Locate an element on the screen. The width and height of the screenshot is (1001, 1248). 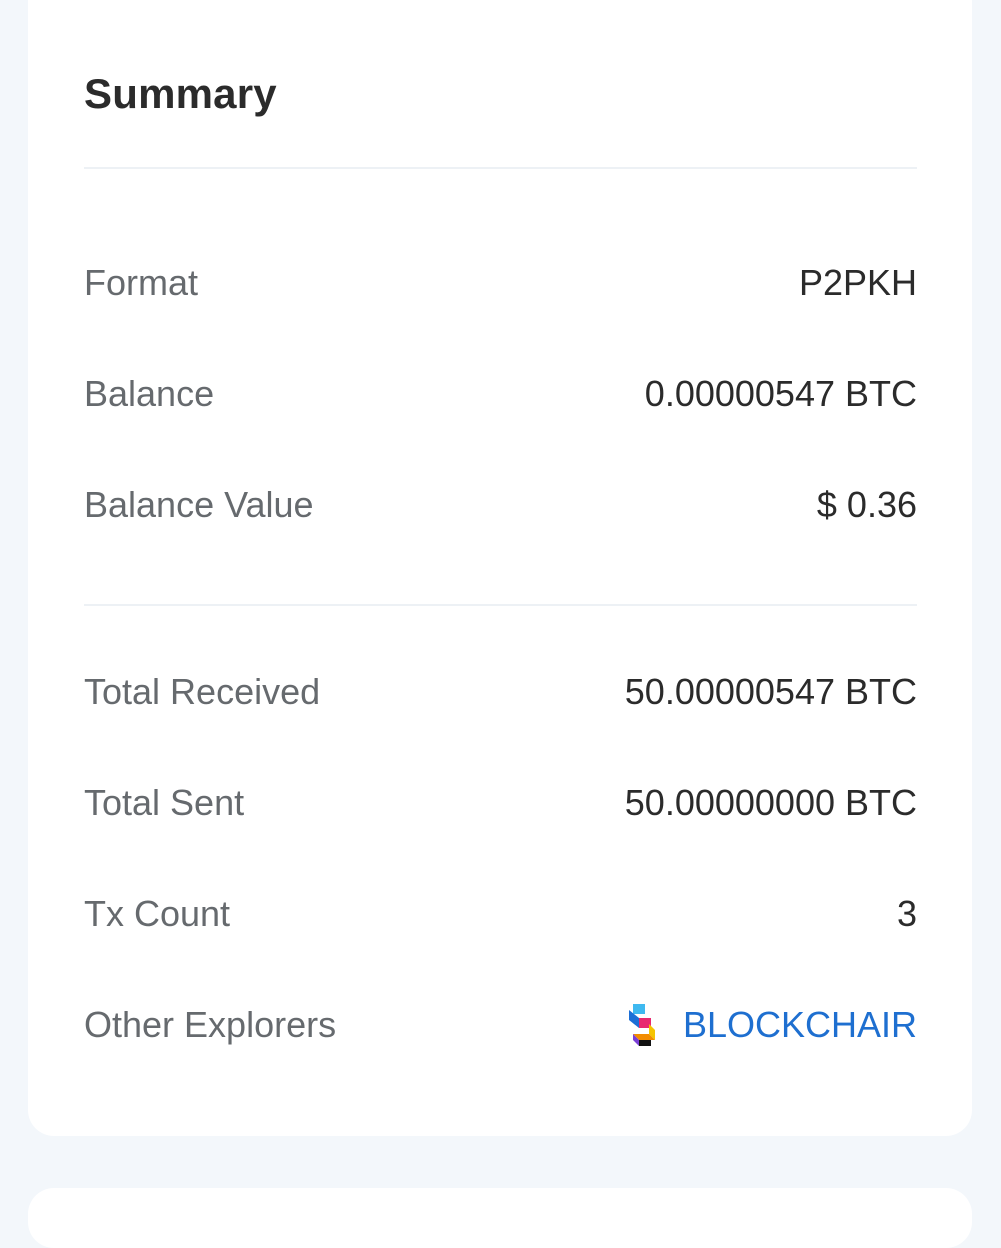
other-explorers-row: Other Explorers BLOCKCHAIR is located at coordinates (500, 1025).